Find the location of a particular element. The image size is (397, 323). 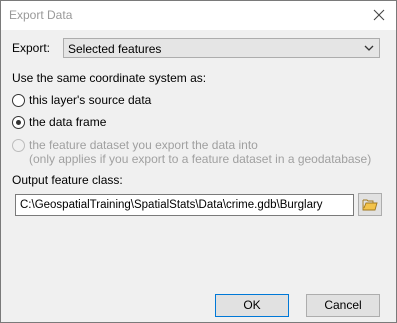

title-bar: Export Data is located at coordinates (198, 15).